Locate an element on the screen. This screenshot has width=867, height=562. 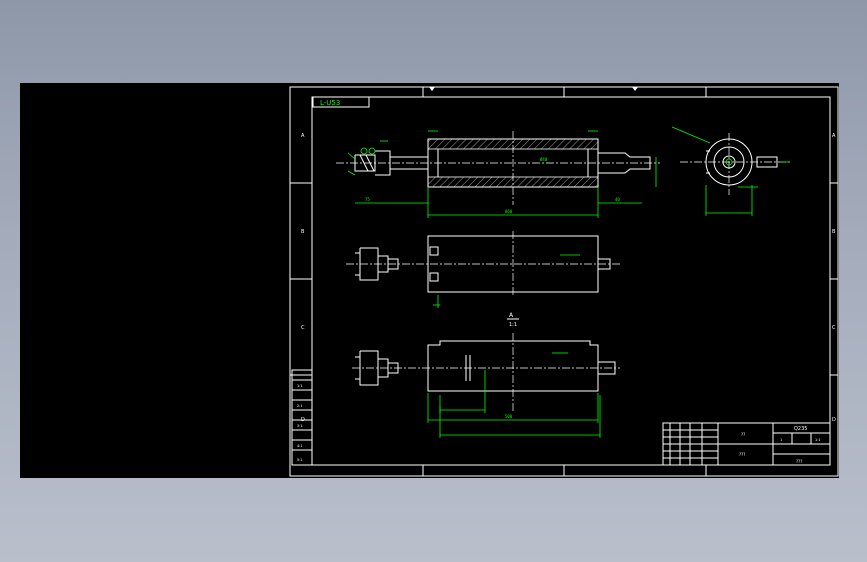
title-company: ??? is located at coordinates (742, 454).